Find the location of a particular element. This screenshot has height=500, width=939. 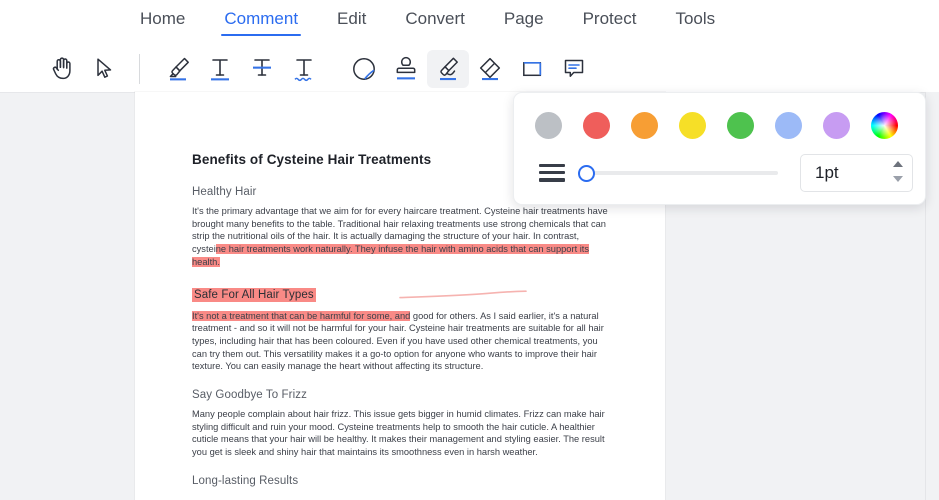

tool-highlight is located at coordinates (178, 69).